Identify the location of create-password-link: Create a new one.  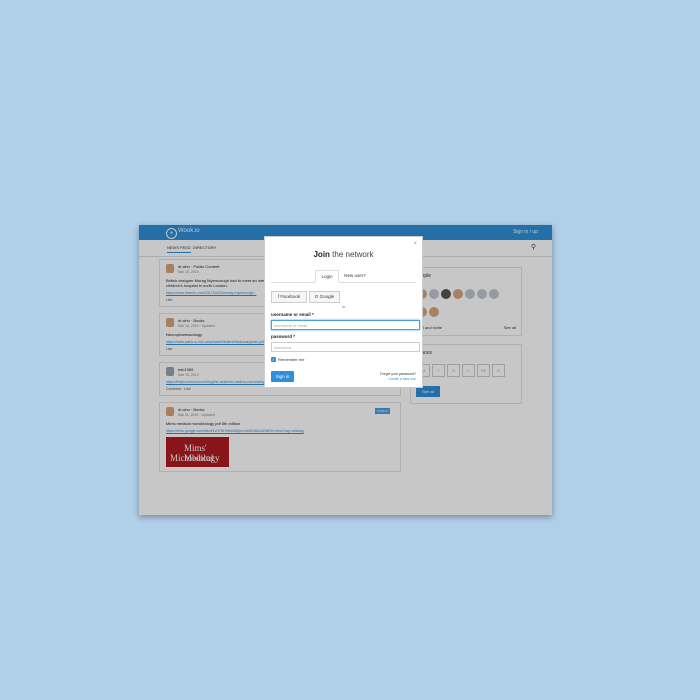
(398, 379).